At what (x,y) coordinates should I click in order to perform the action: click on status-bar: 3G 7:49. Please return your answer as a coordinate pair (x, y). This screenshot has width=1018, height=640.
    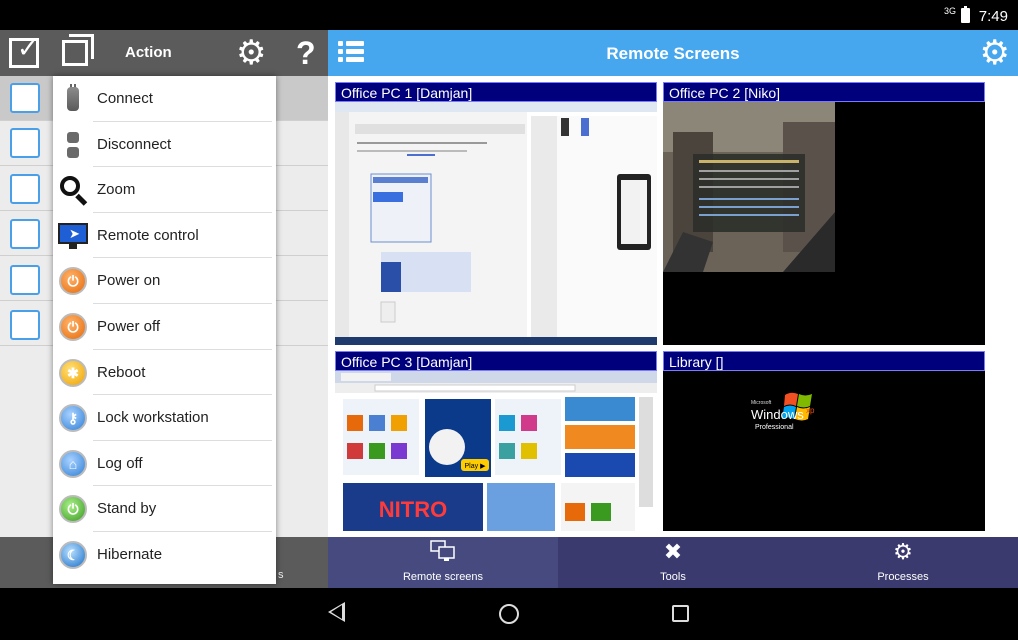
    Looking at the image, I should click on (509, 15).